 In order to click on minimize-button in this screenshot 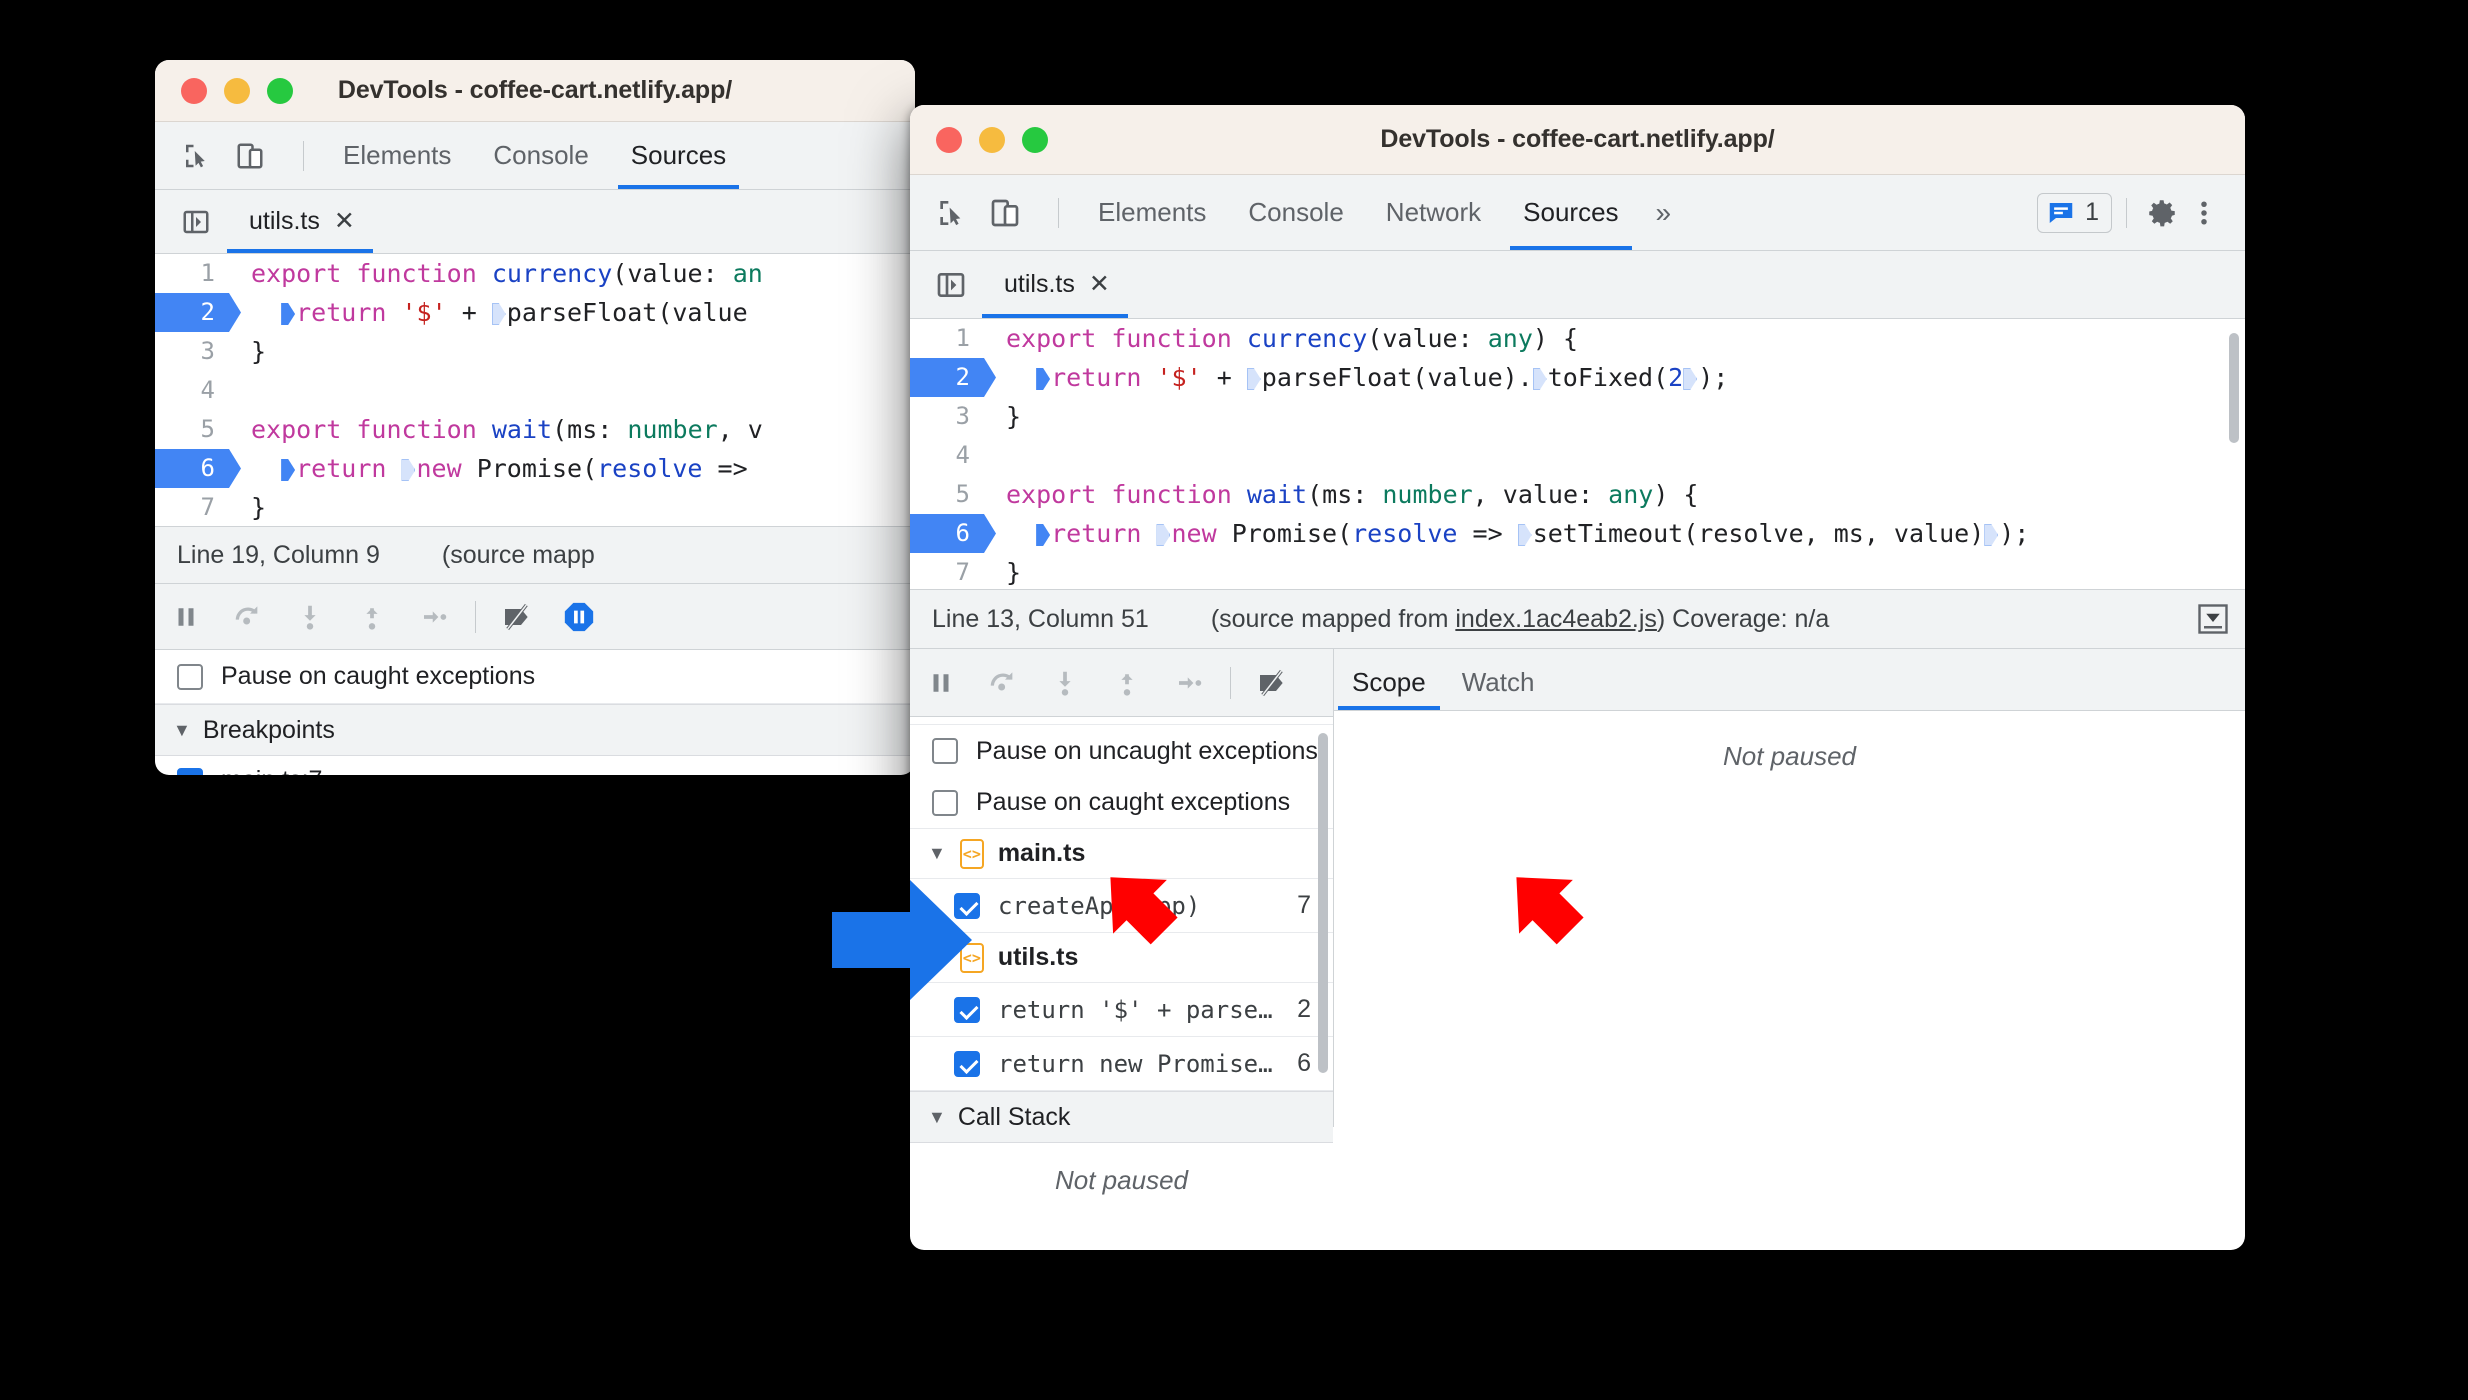, I will do `click(992, 139)`.